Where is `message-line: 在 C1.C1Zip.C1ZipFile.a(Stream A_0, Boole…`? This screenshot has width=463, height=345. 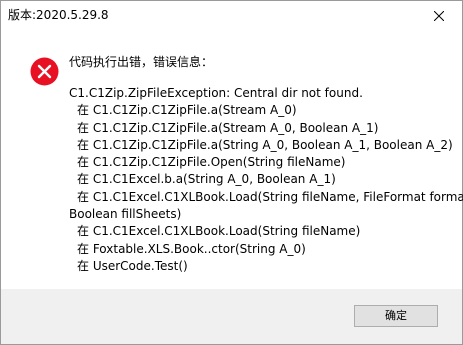
message-line: 在 C1.C1Zip.C1ZipFile.a(Stream A_0, Boole… is located at coordinates (228, 127).